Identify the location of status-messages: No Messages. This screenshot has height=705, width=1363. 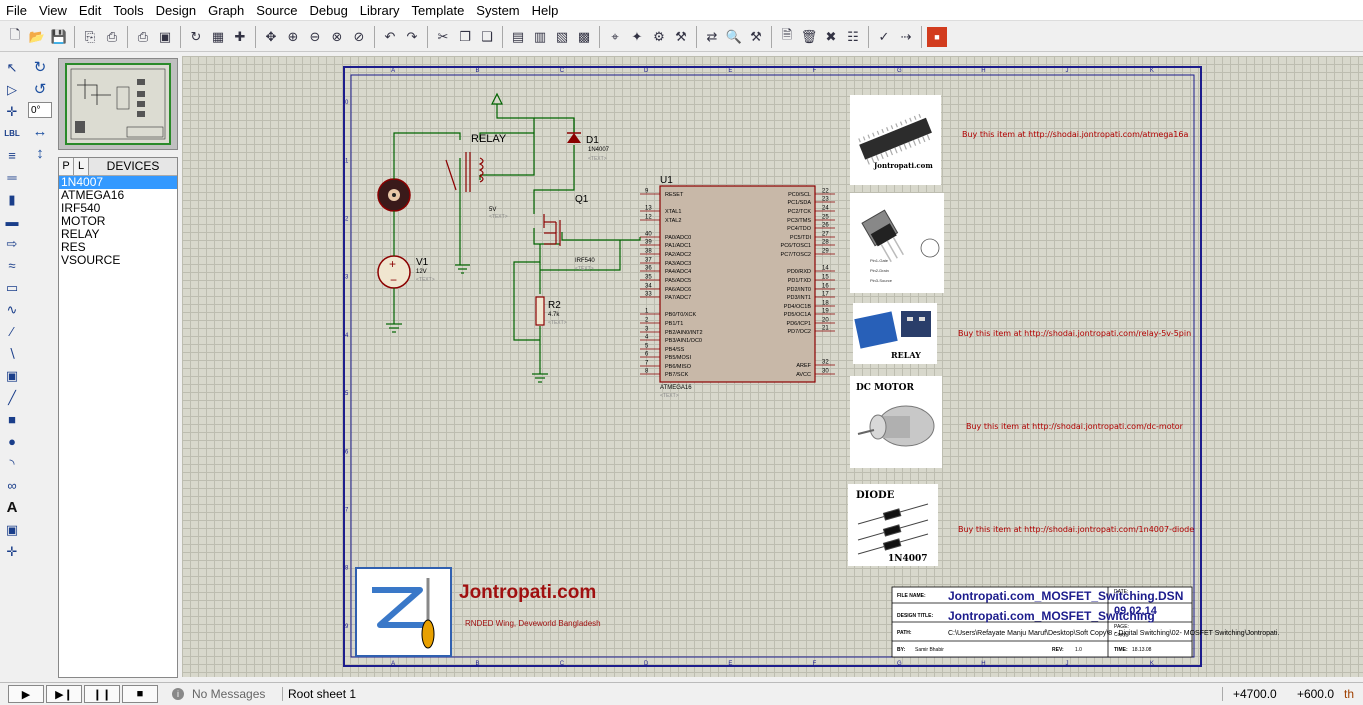
(231, 694).